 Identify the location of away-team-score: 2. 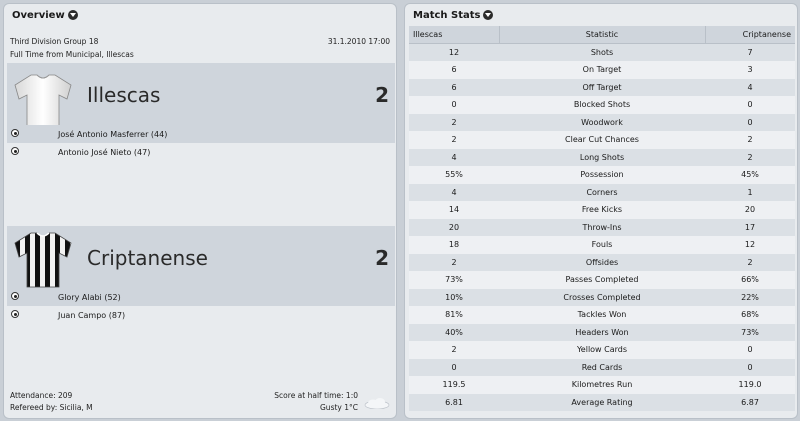
(382, 258).